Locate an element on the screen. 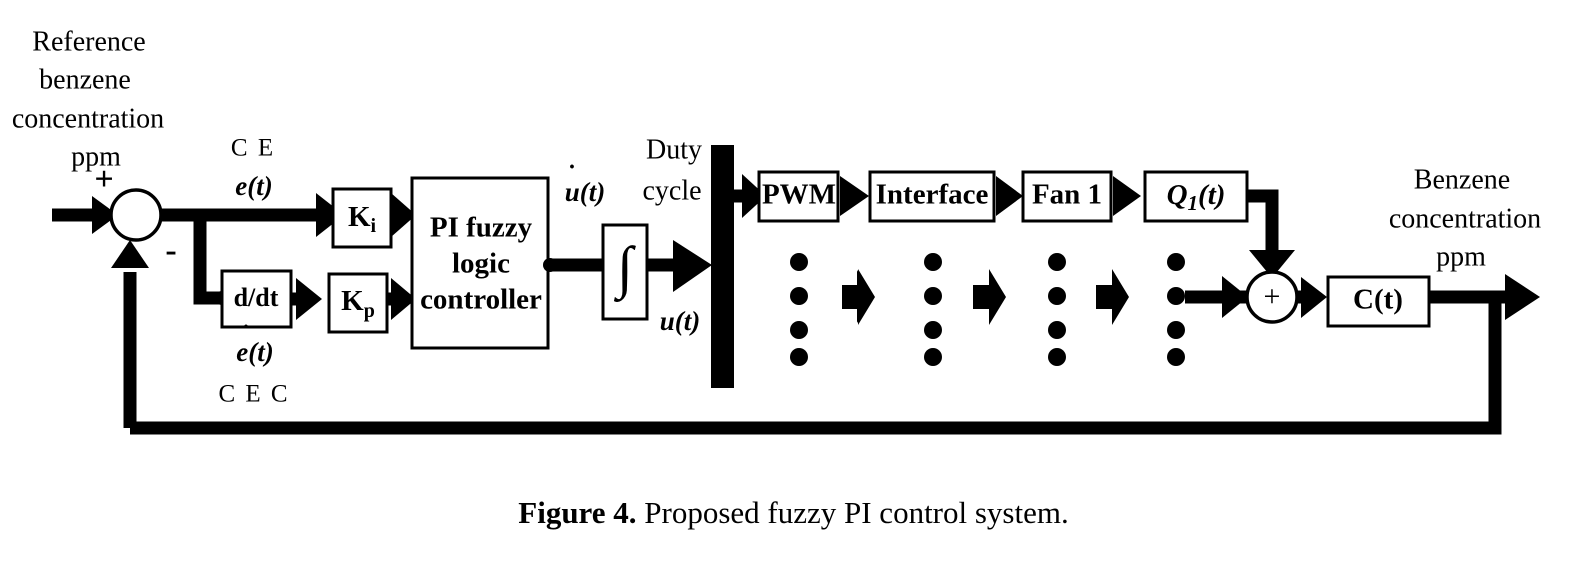 The height and width of the screenshot is (585, 1587). controller-label-line1: PI fuzzy is located at coordinates (481, 228).